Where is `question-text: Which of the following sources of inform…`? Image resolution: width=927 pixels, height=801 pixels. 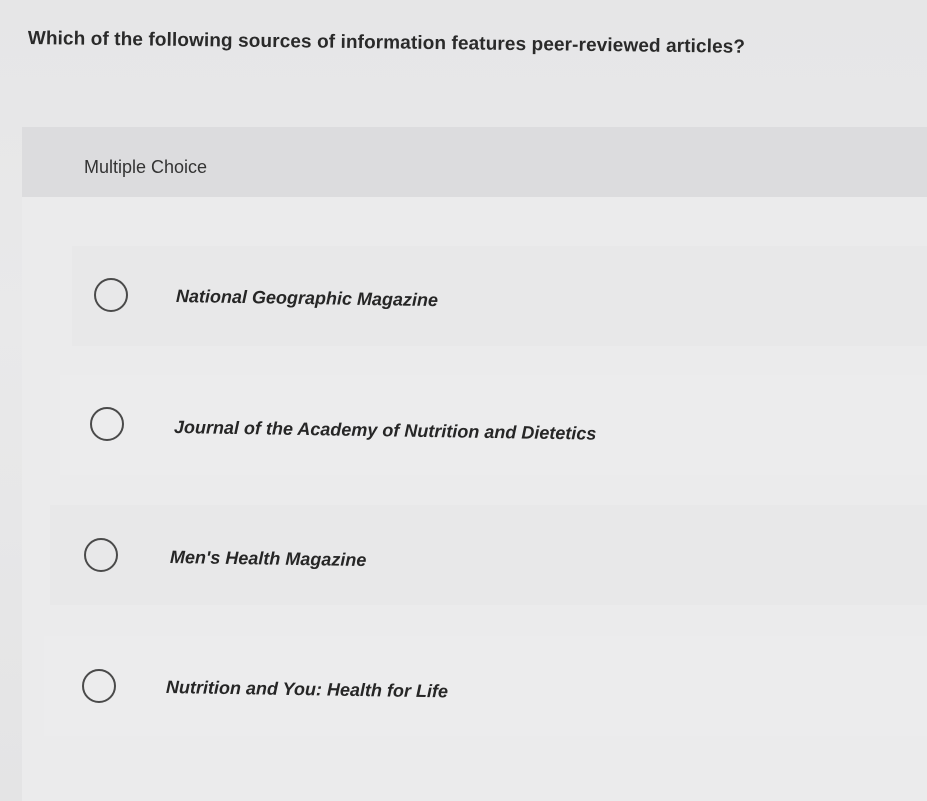
question-text: Which of the following sources of inform… is located at coordinates (386, 43).